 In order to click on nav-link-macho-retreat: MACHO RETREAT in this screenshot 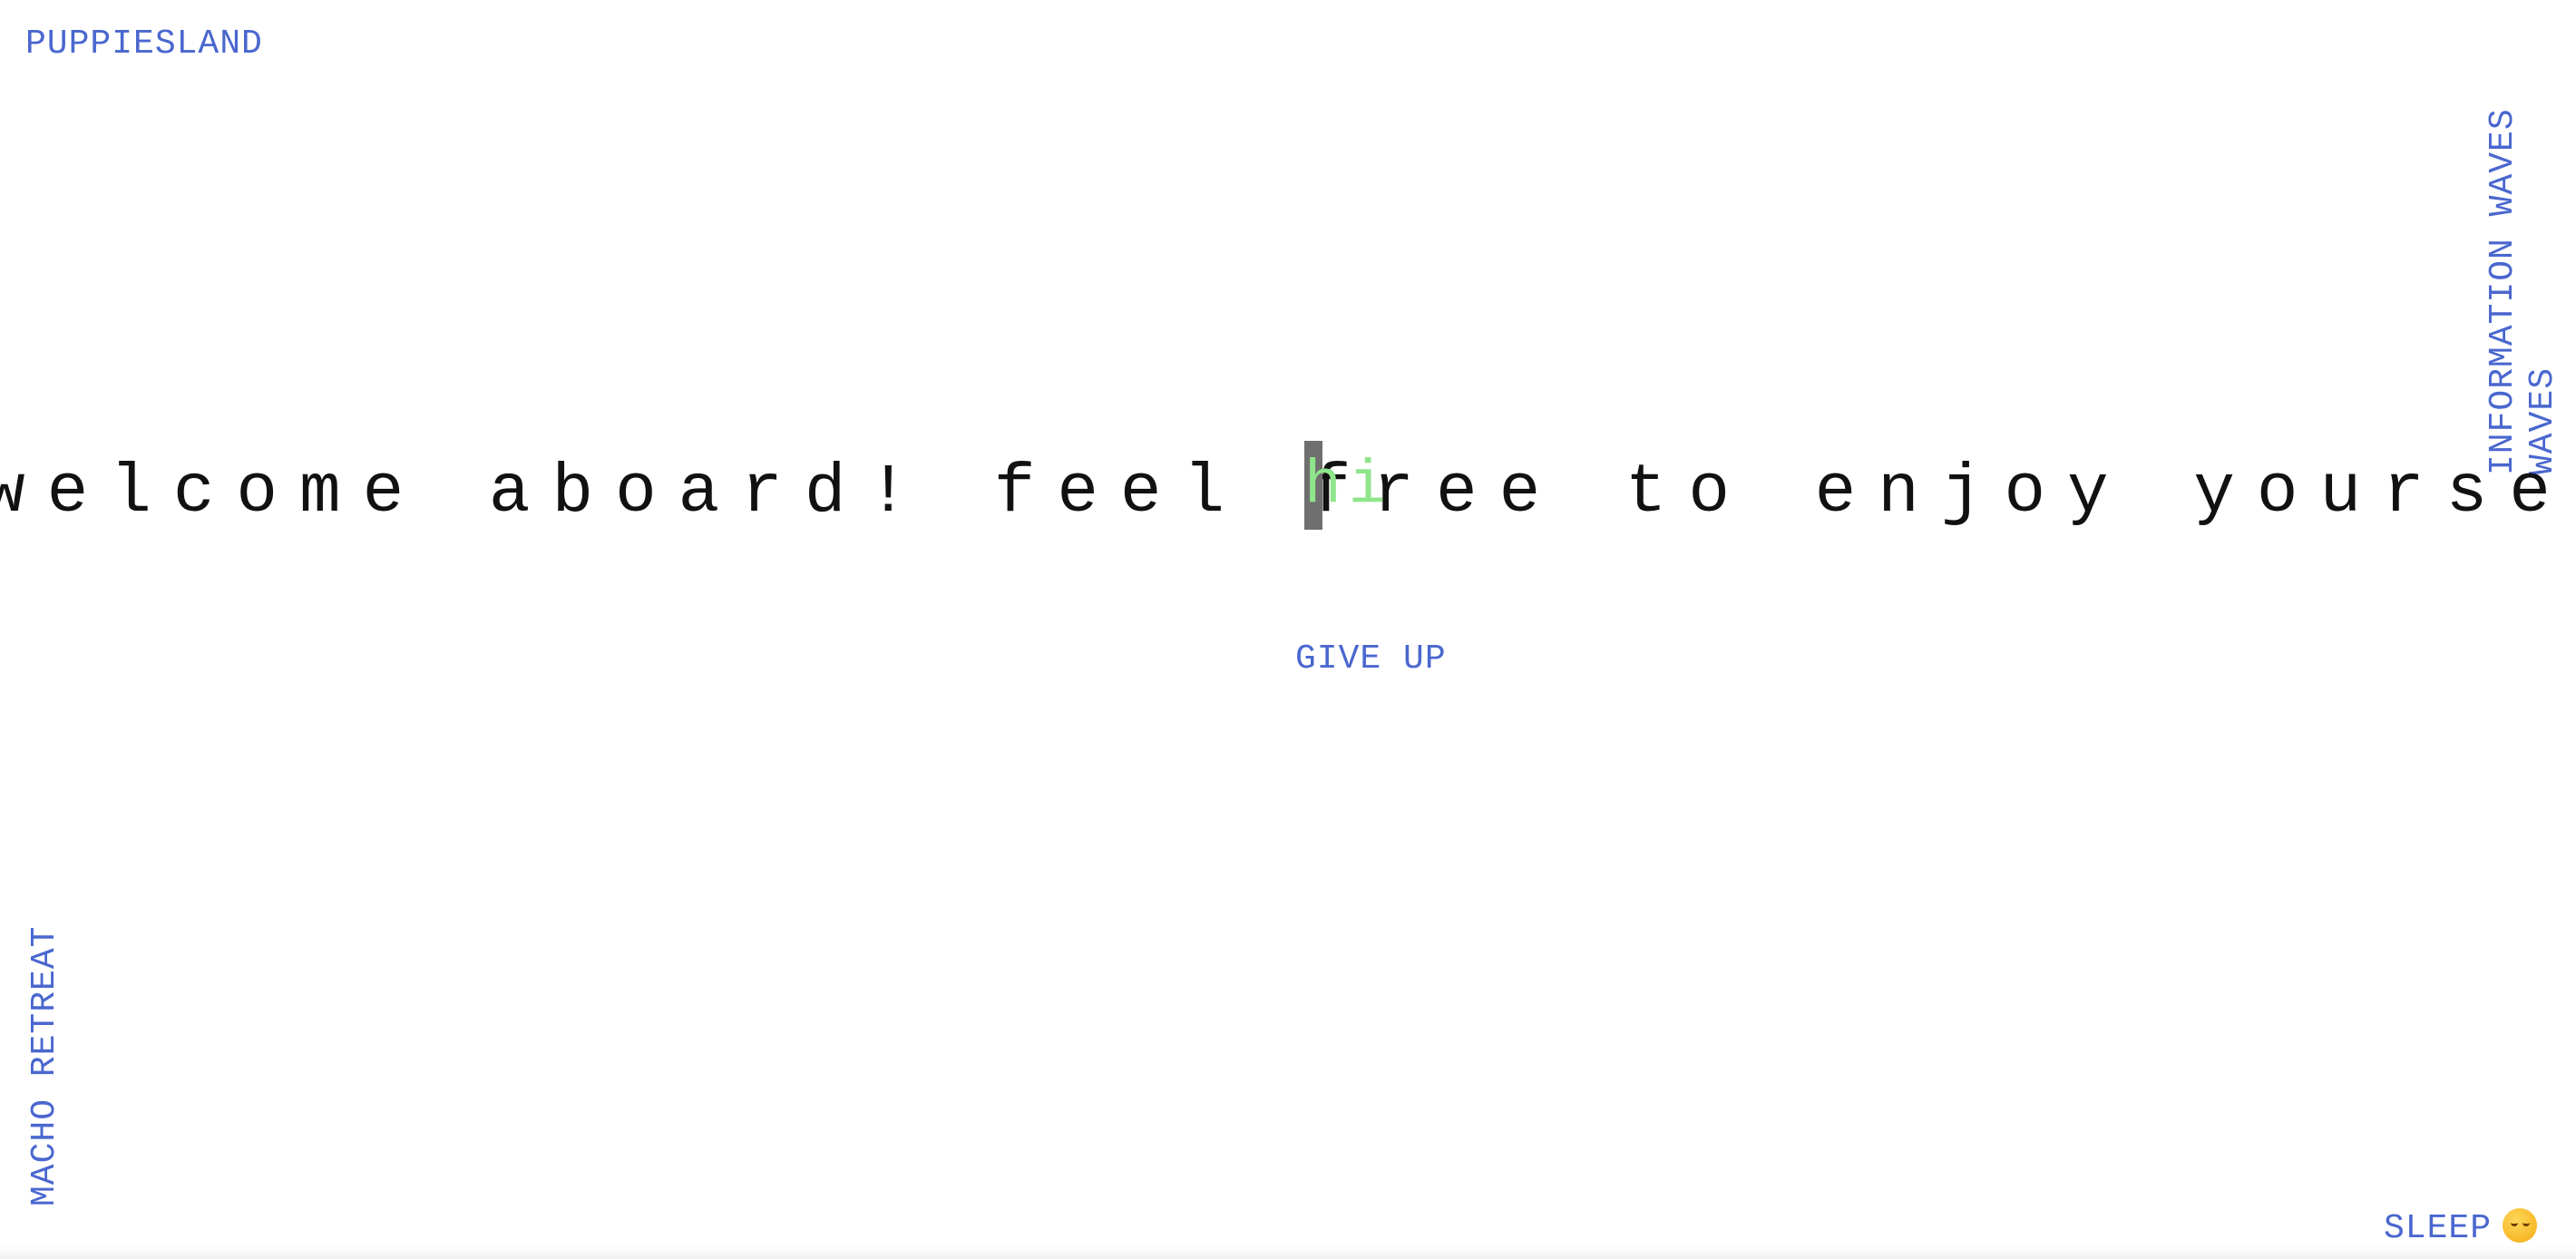, I will do `click(44, 1066)`.